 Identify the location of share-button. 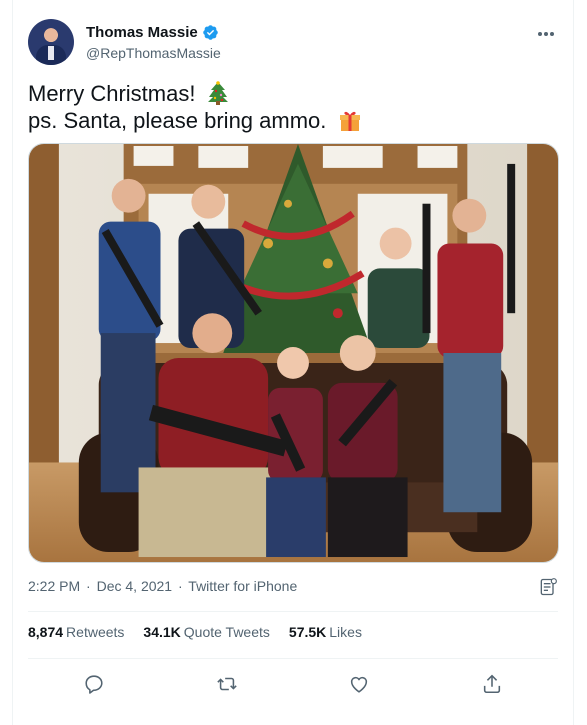
(492, 684).